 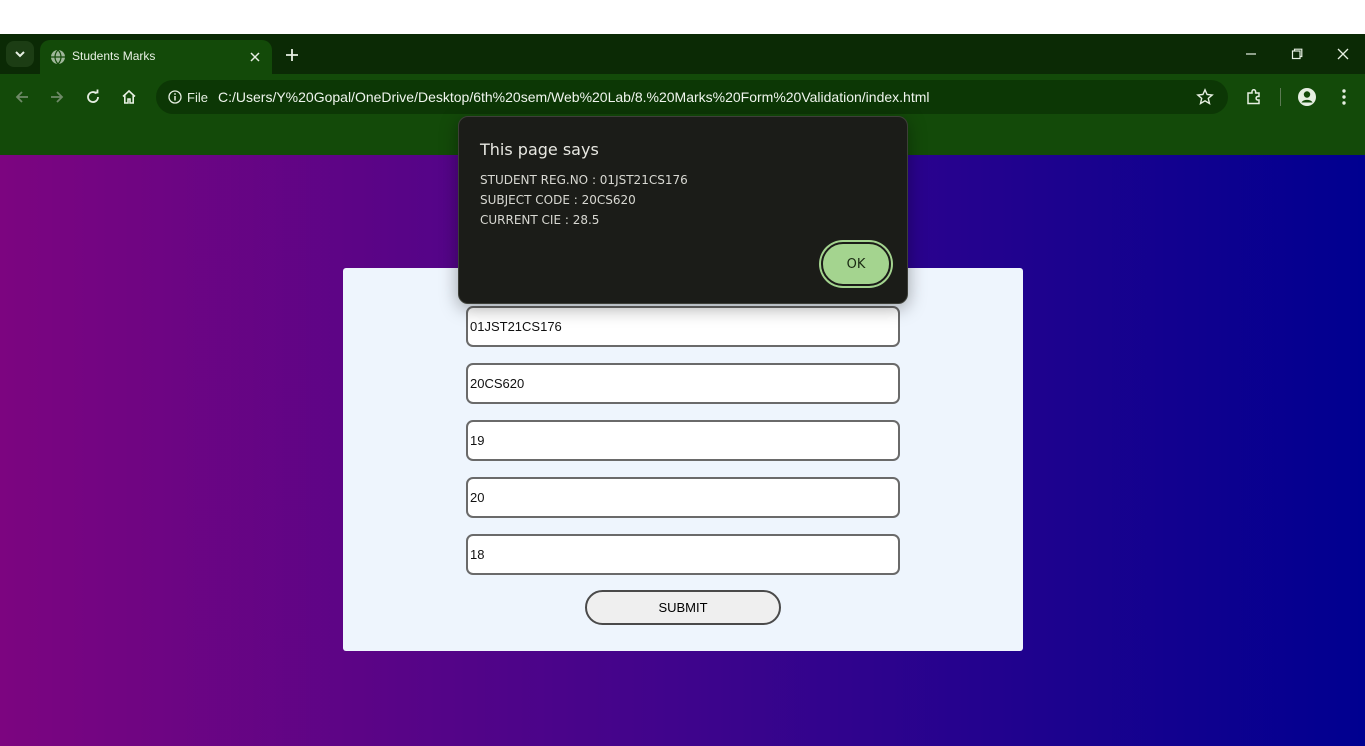 I want to click on alert-message-line: CURRENT CIE : 28.5, so click(x=540, y=220).